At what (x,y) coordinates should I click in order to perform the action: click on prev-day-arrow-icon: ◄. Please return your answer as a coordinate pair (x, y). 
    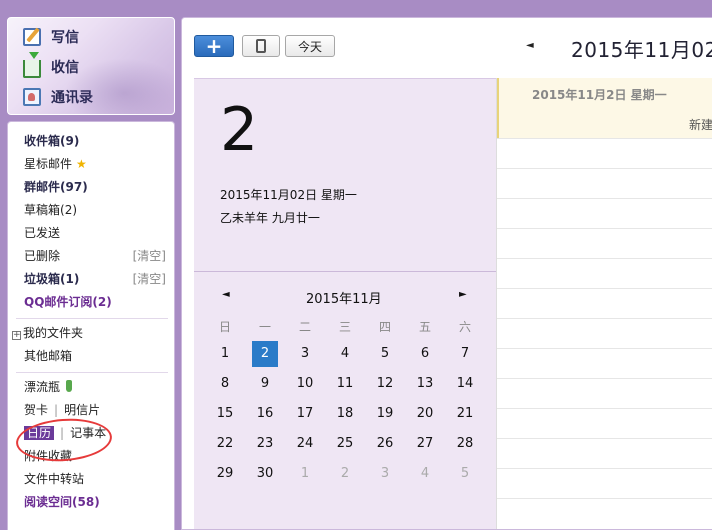
    Looking at the image, I should click on (530, 45).